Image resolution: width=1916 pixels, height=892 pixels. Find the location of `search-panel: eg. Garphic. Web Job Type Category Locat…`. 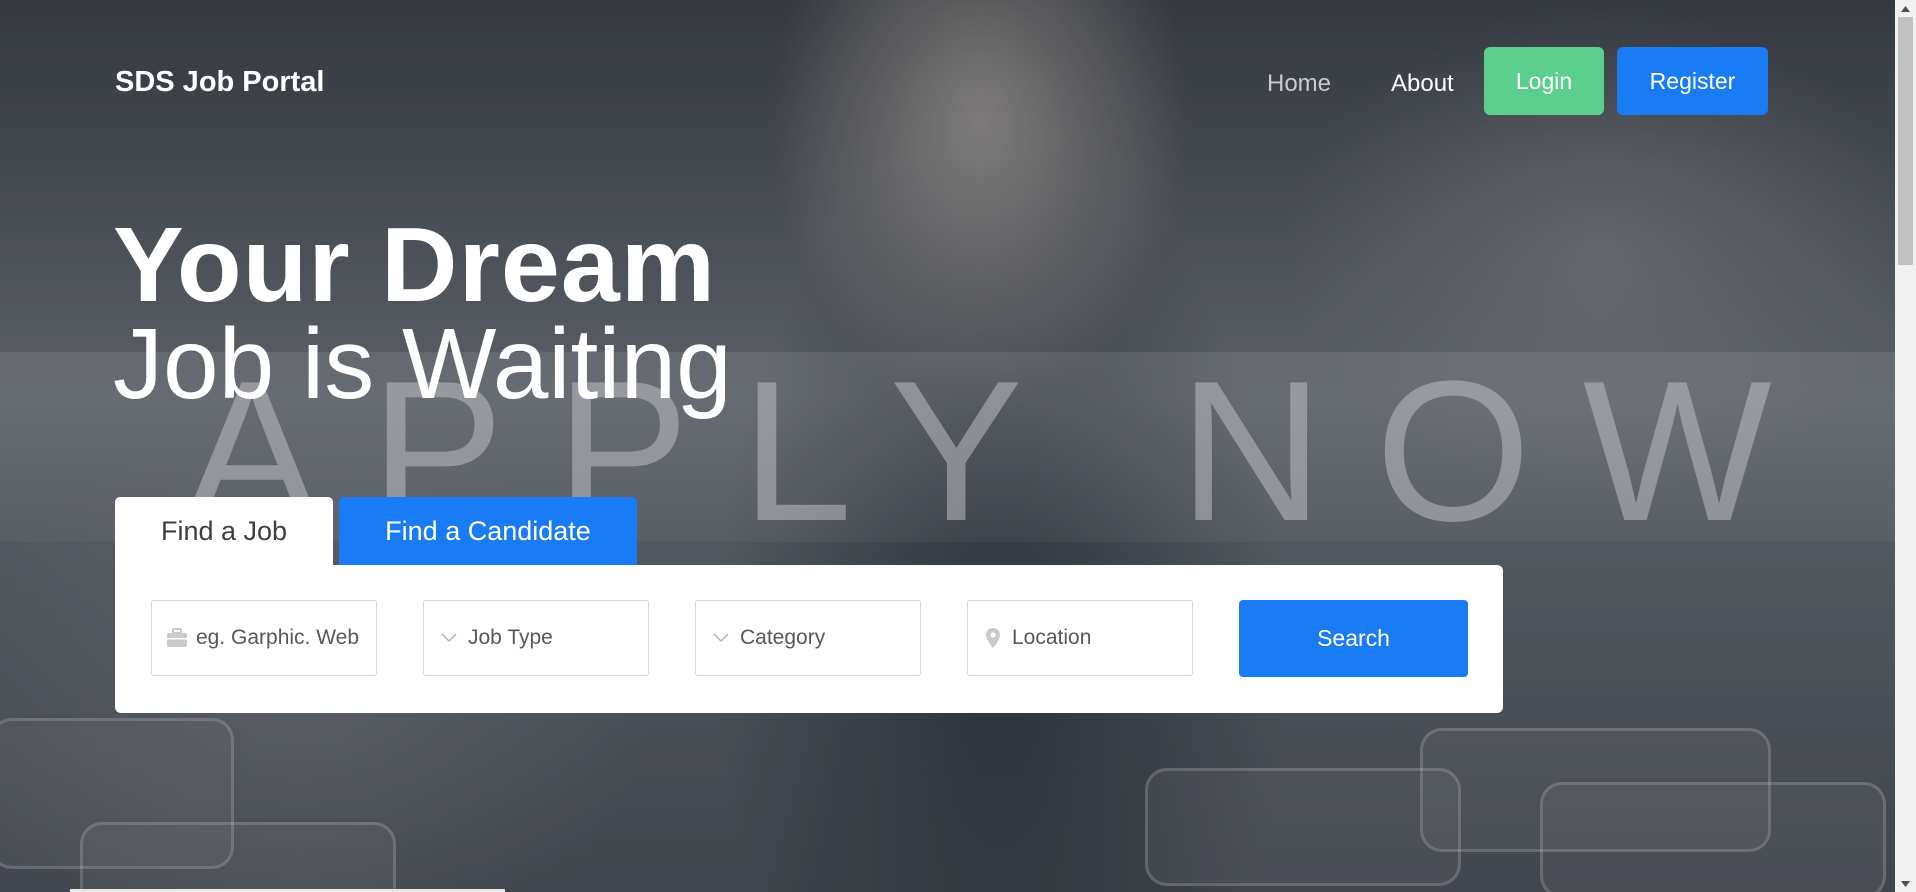

search-panel: eg. Garphic. Web Job Type Category Locat… is located at coordinates (809, 639).